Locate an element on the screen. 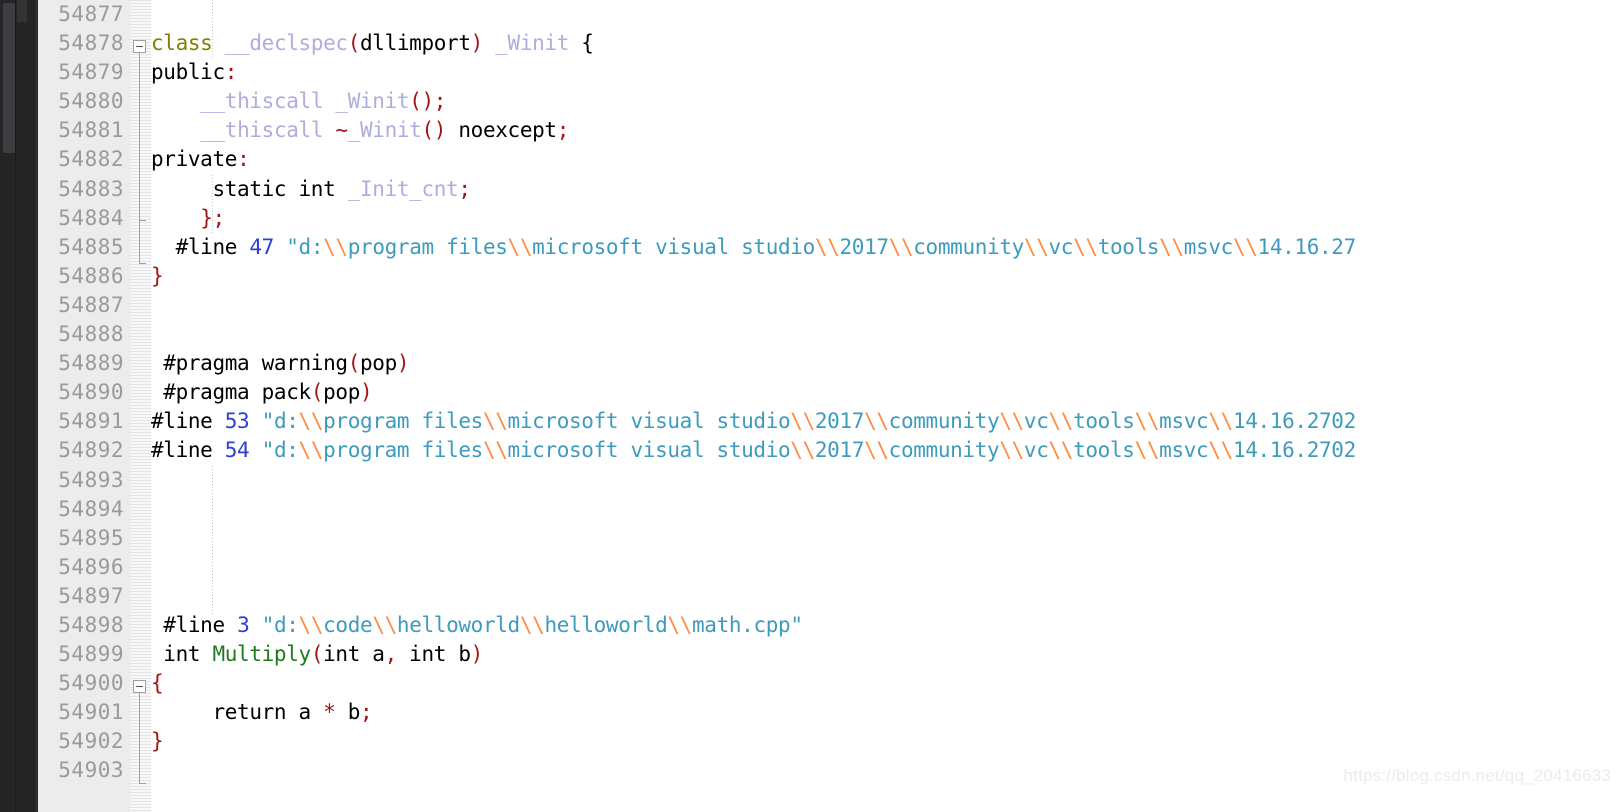 Image resolution: width=1619 pixels, height=812 pixels. code-line: __thiscall ~_Winit() noexcept; is located at coordinates (885, 130).